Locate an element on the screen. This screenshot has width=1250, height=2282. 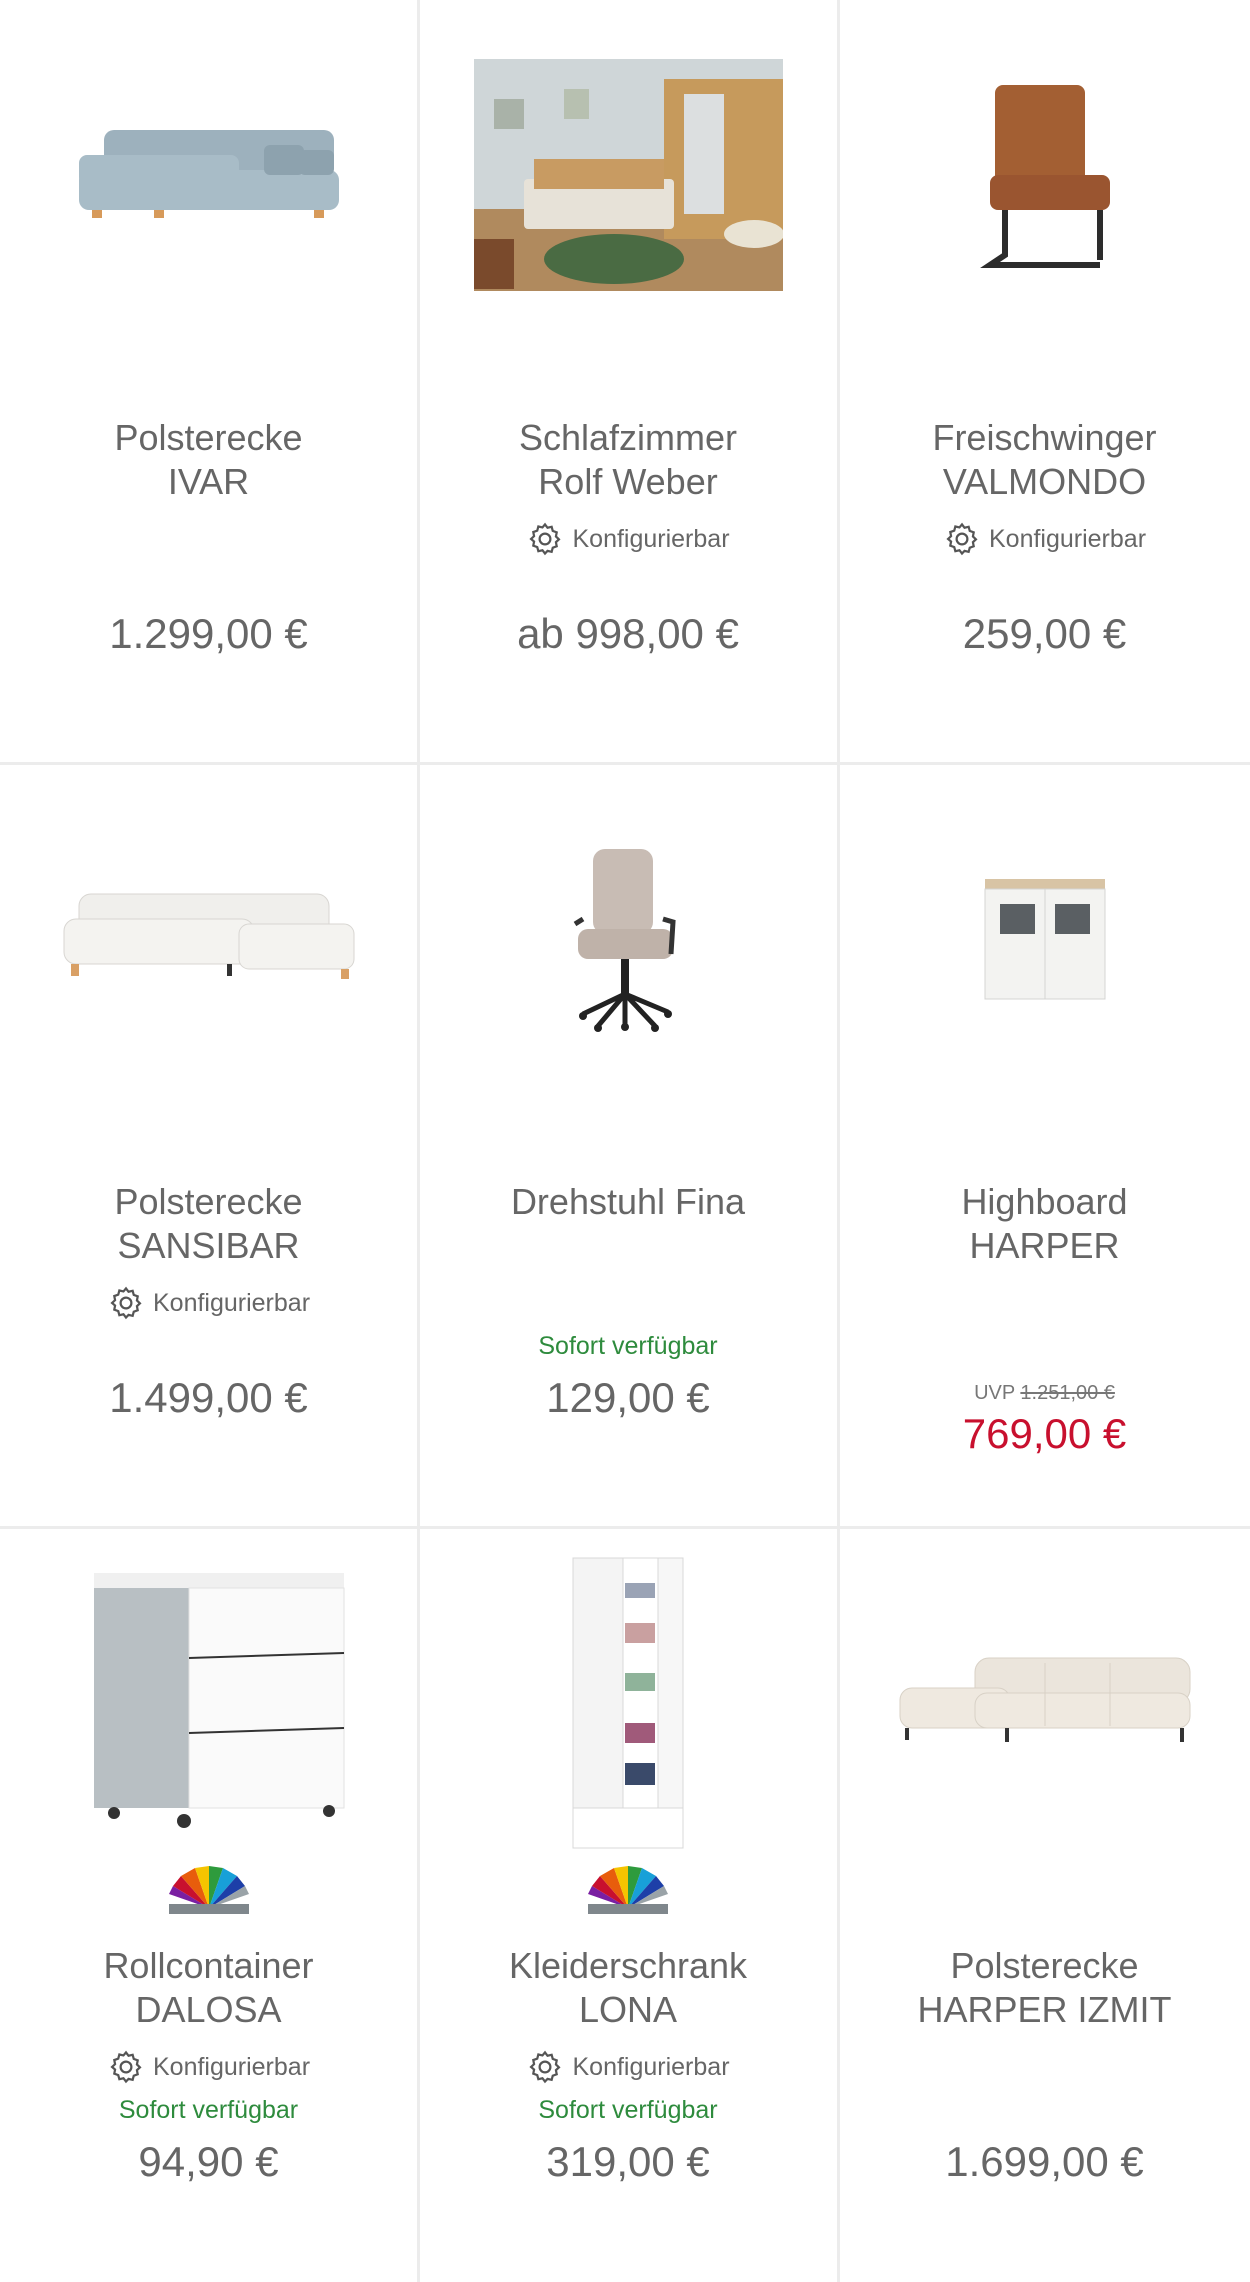
product-title: Kleiderschrank LONA is located at coordinates (628, 1988).